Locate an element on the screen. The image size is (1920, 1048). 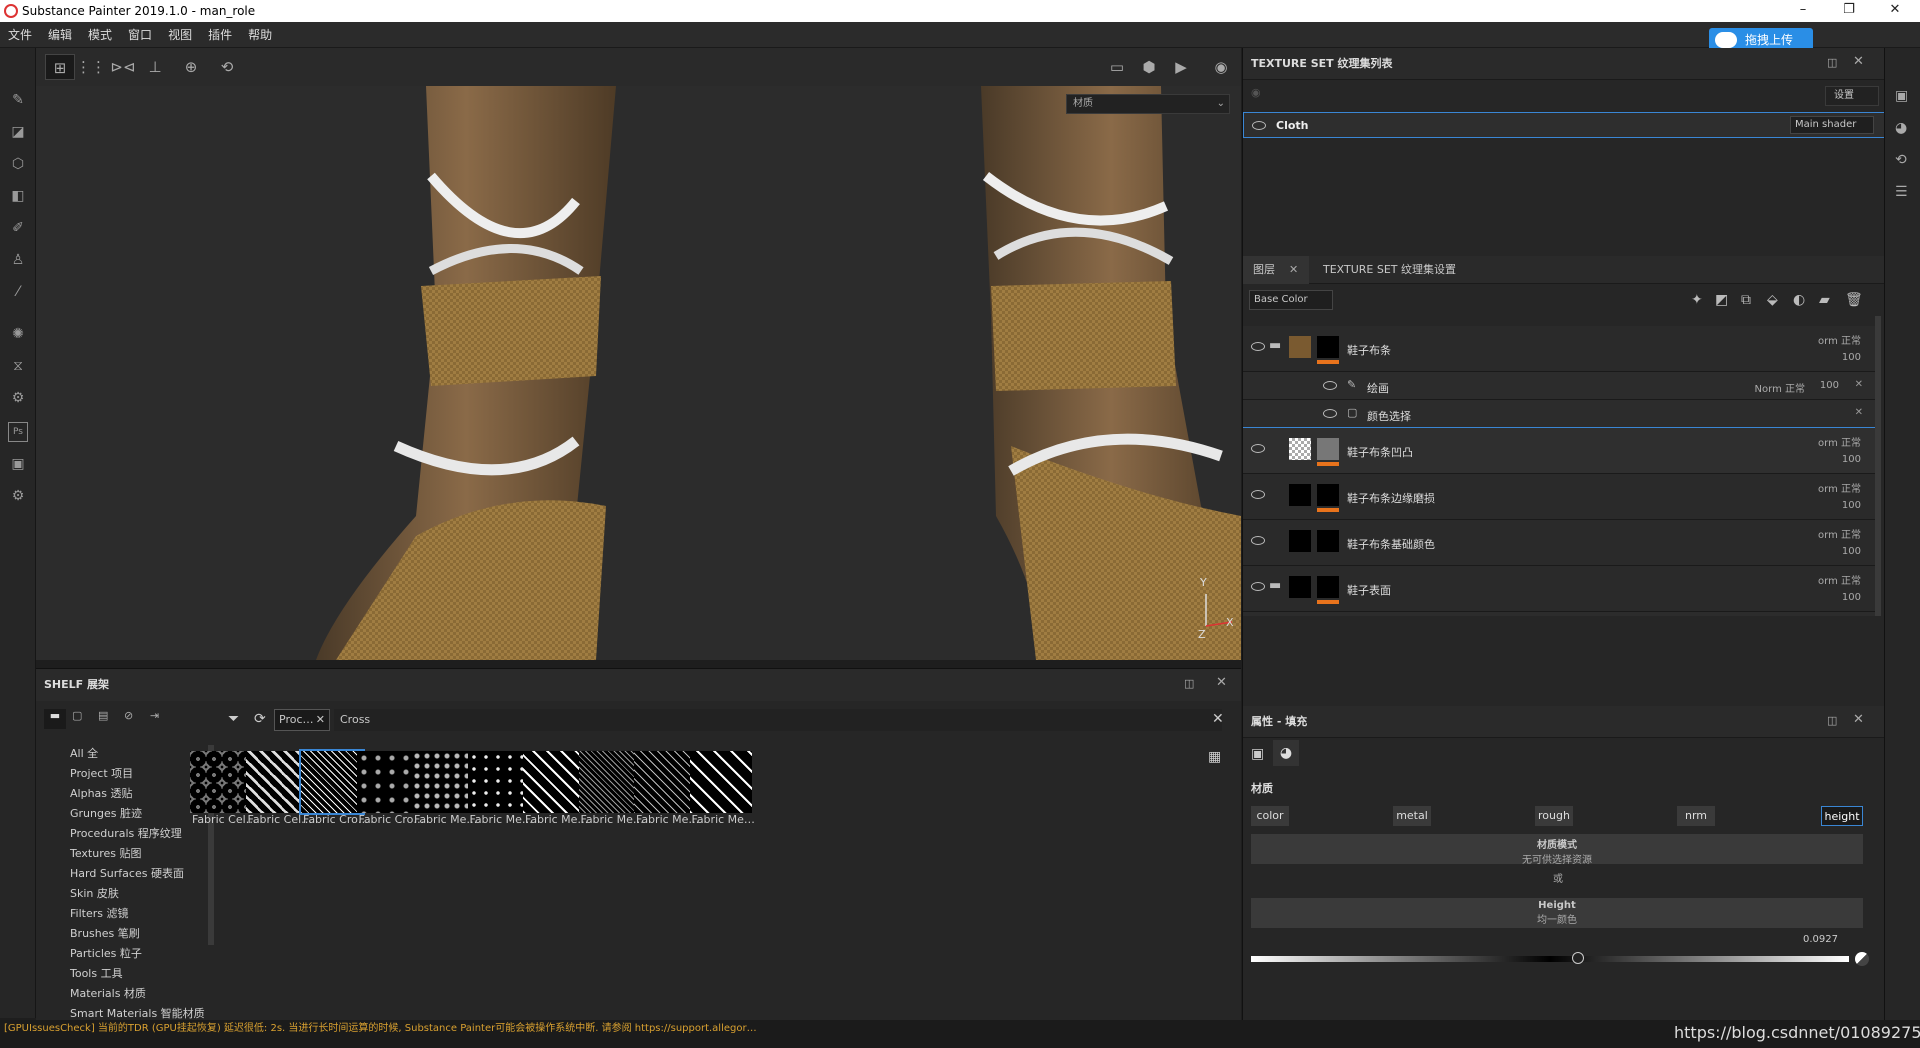
filter-tag: Proc… ✕ is located at coordinates (302, 720).